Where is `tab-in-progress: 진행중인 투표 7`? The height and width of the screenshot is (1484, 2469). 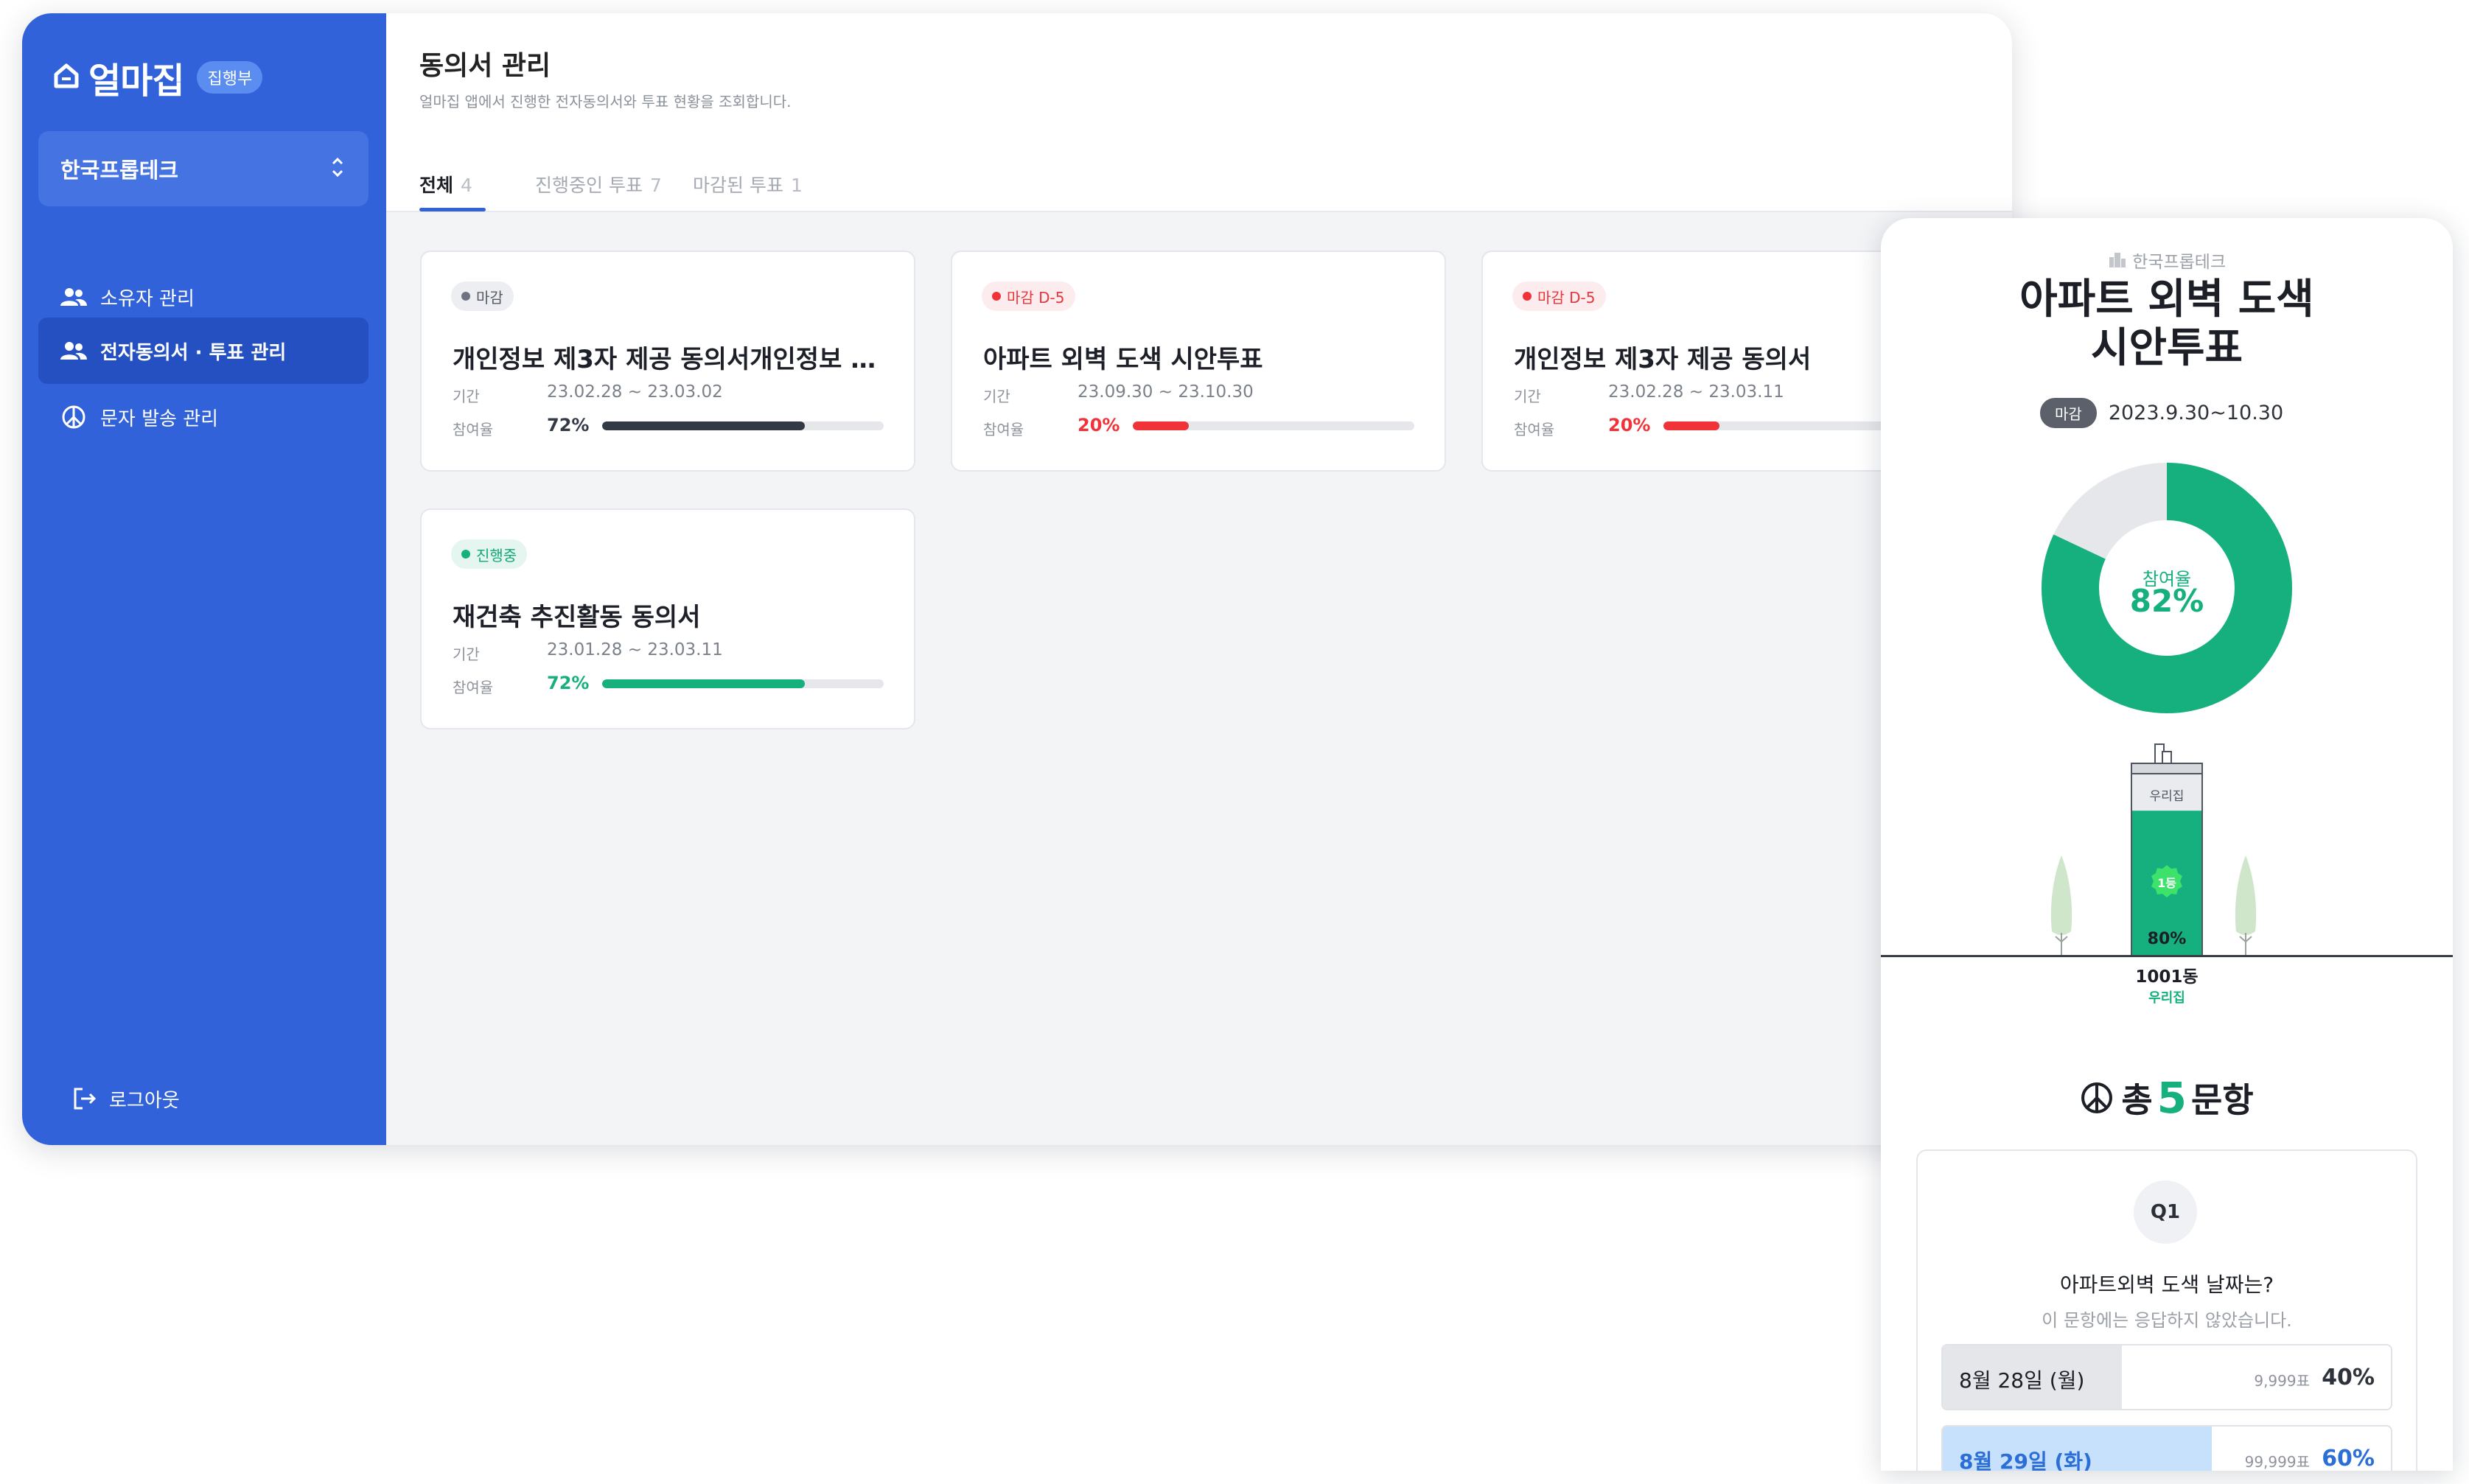
tab-in-progress: 진행중인 투표 7 is located at coordinates (598, 184).